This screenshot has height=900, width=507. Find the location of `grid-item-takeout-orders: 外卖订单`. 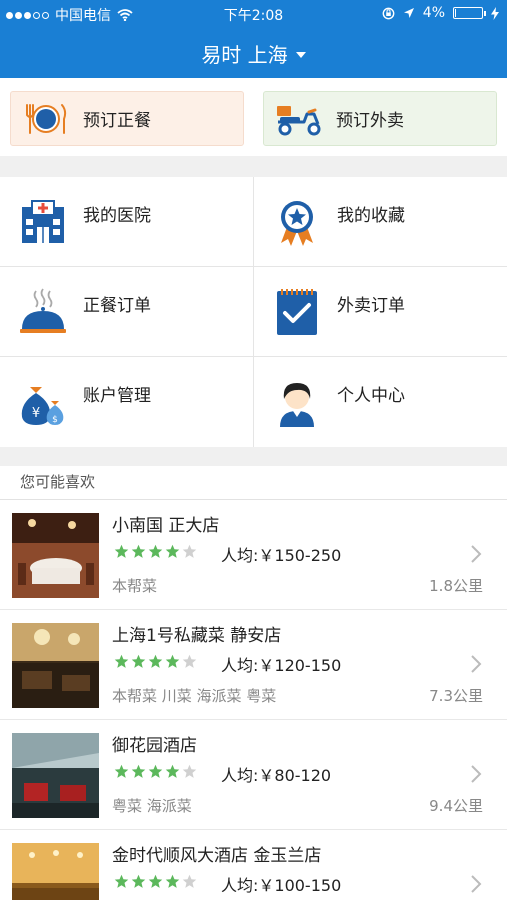

grid-item-takeout-orders: 外卖订单 is located at coordinates (380, 312).